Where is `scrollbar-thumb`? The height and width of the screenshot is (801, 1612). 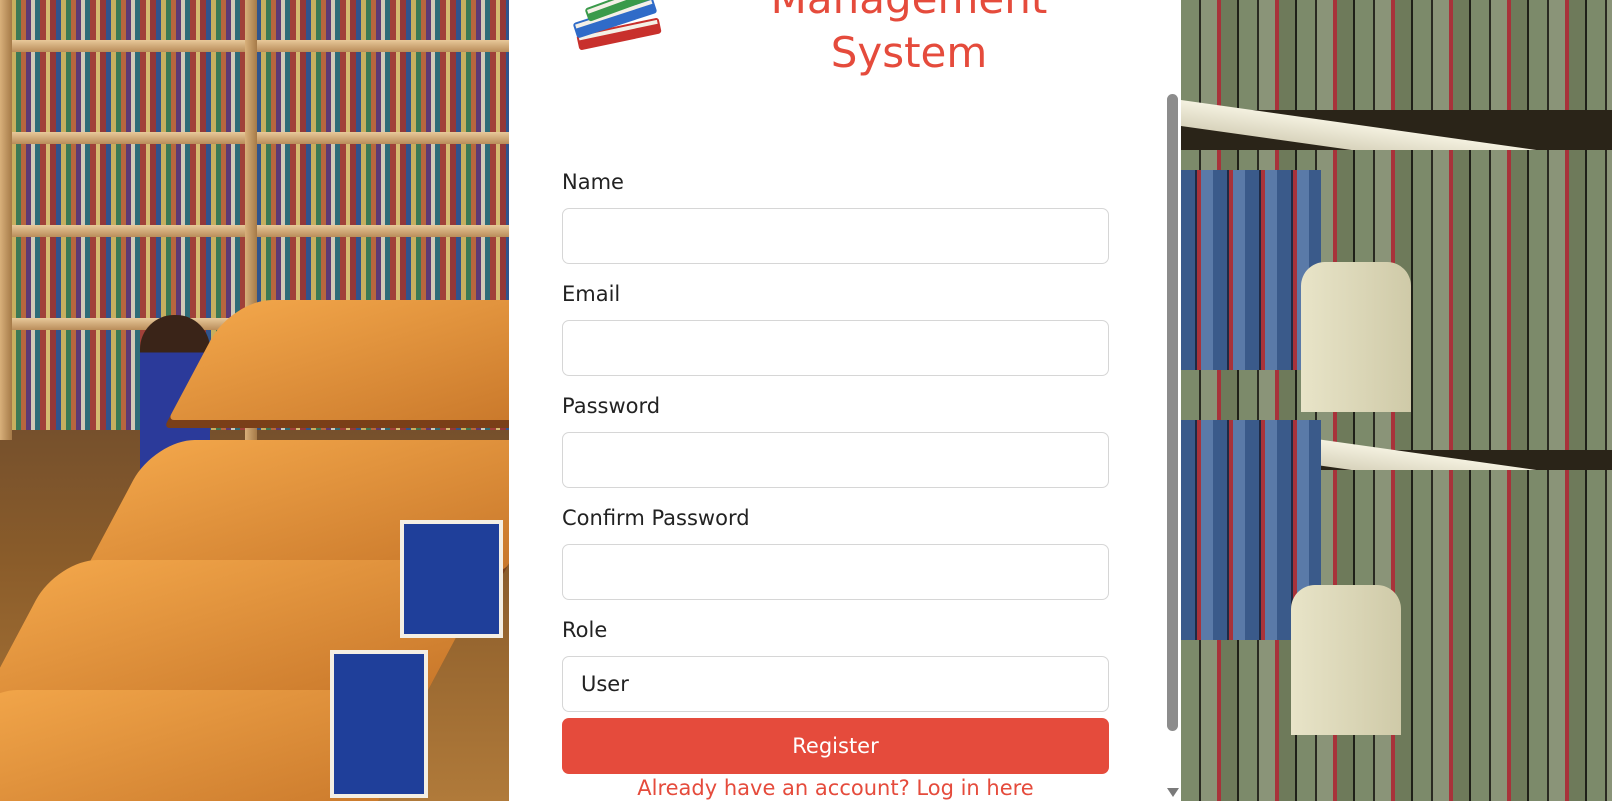
scrollbar-thumb is located at coordinates (1172, 412).